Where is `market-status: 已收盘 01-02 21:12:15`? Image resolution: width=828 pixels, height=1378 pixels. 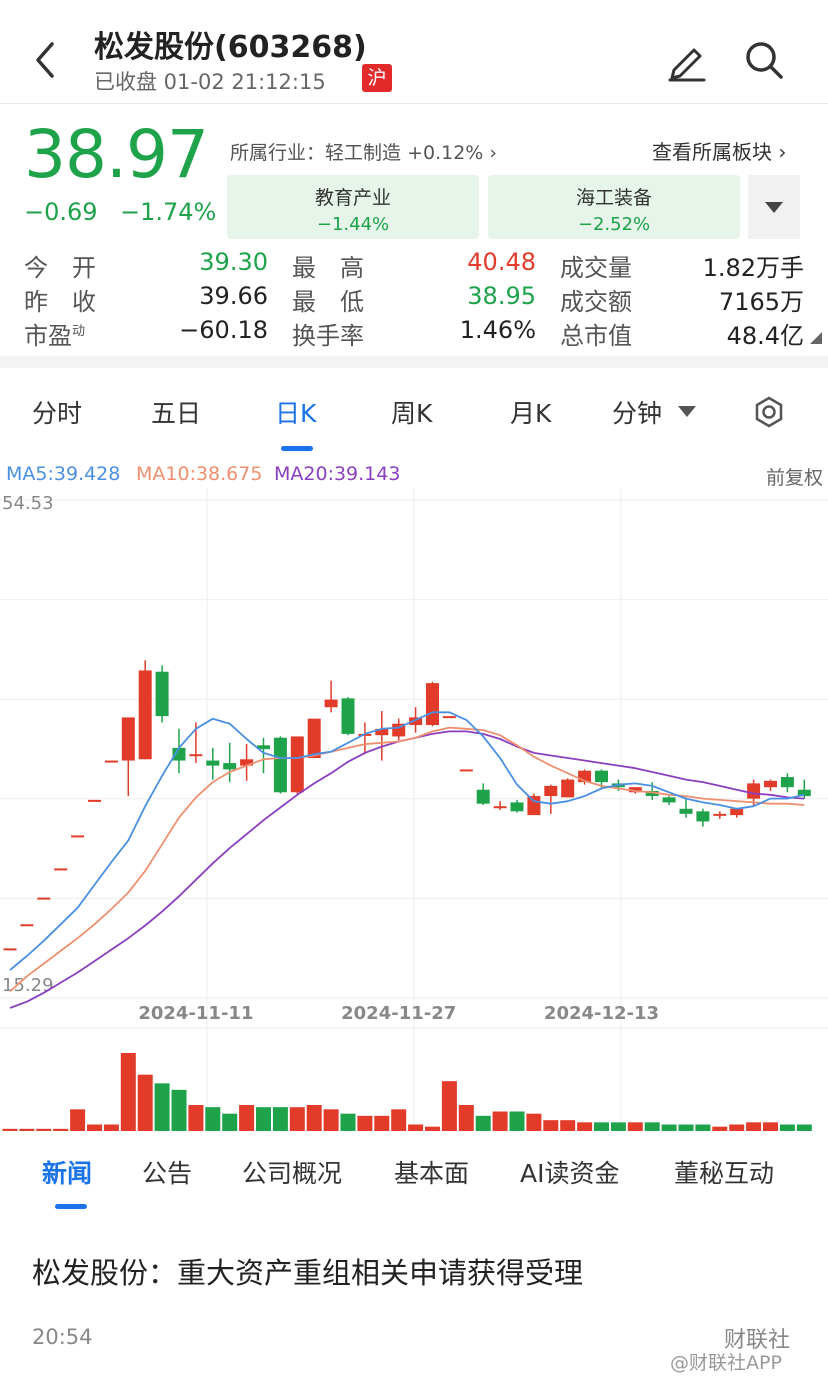 market-status: 已收盘 01-02 21:12:15 is located at coordinates (210, 82).